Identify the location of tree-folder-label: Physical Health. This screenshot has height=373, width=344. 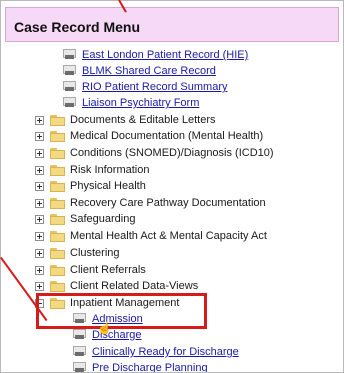
(108, 186).